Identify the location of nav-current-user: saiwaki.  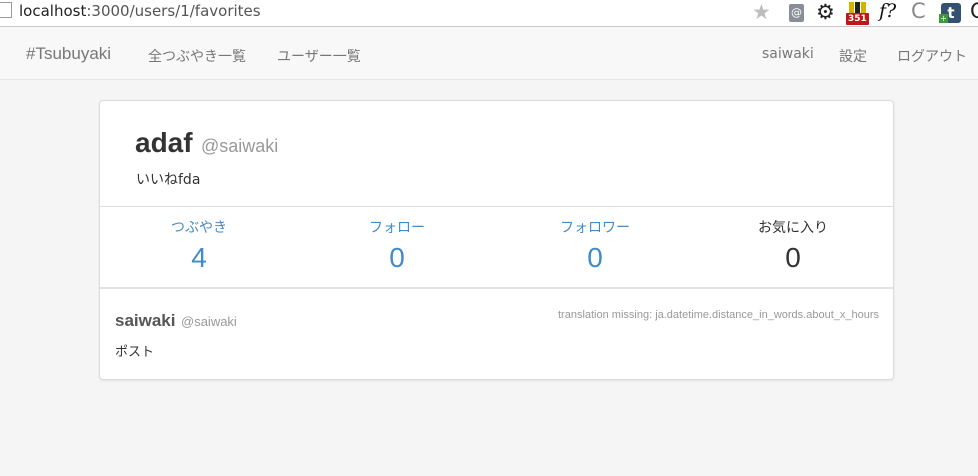
(788, 54).